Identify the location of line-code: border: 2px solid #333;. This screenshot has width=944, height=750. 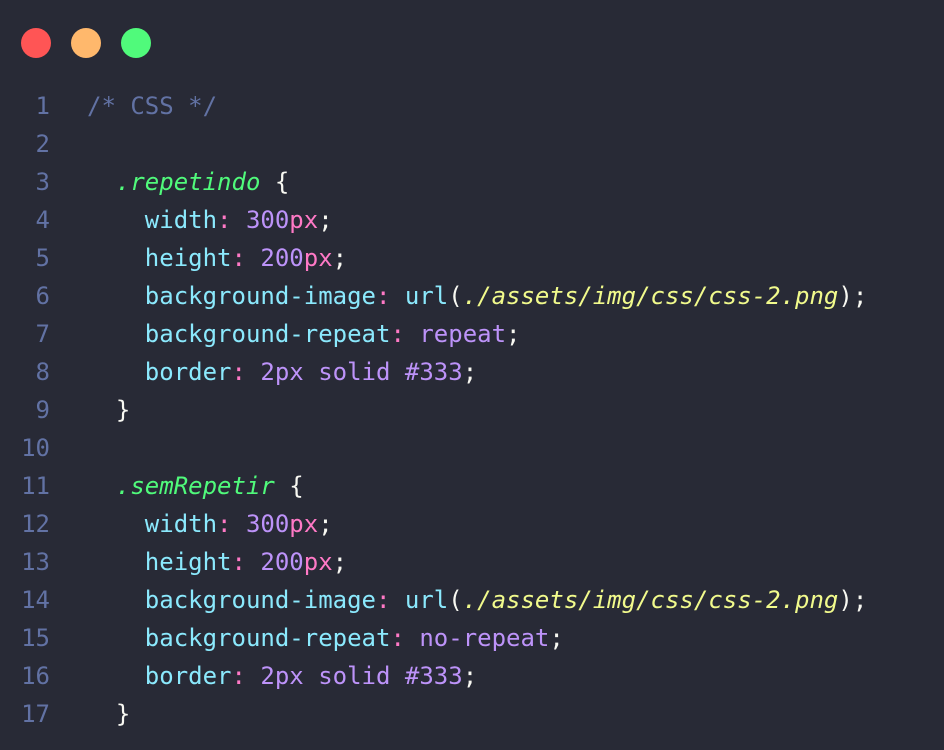
(282, 372).